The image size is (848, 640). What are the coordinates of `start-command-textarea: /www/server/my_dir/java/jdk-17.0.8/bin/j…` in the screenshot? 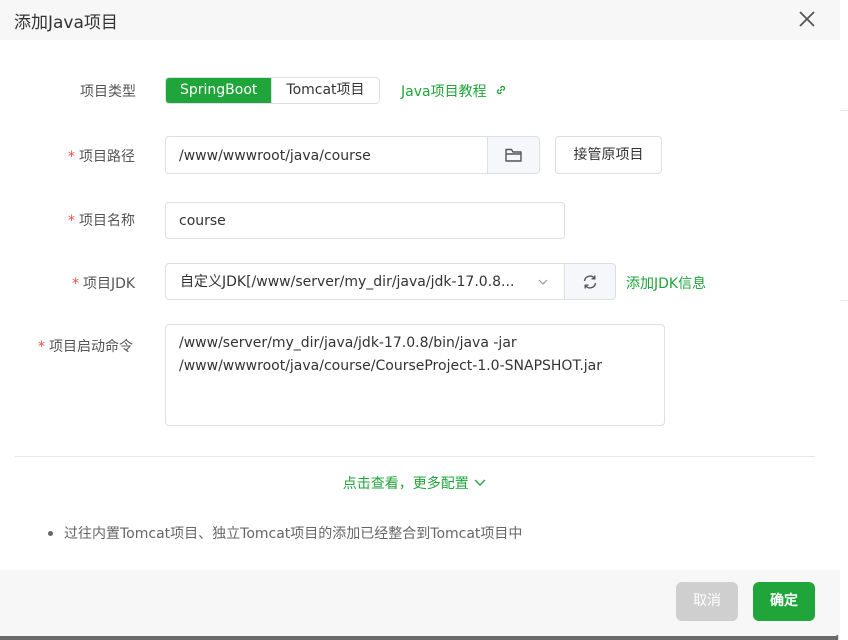 It's located at (415, 375).